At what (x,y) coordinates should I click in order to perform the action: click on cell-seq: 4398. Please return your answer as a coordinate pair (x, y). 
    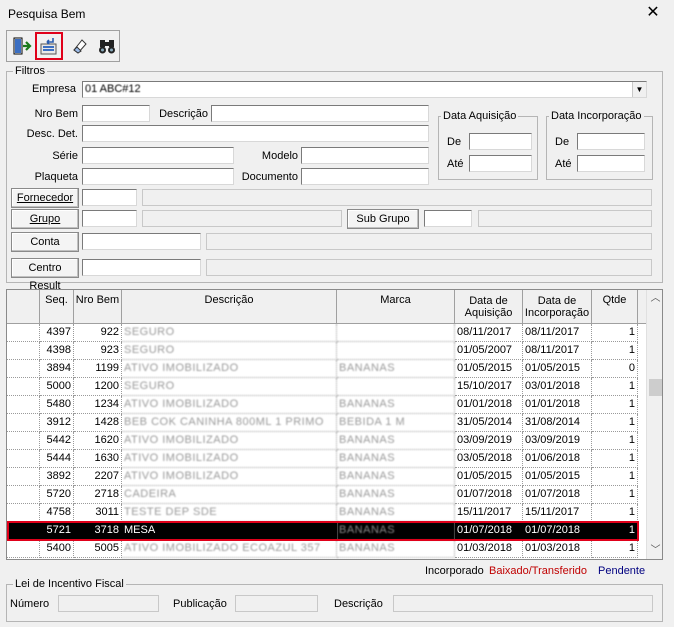
    Looking at the image, I should click on (57, 351).